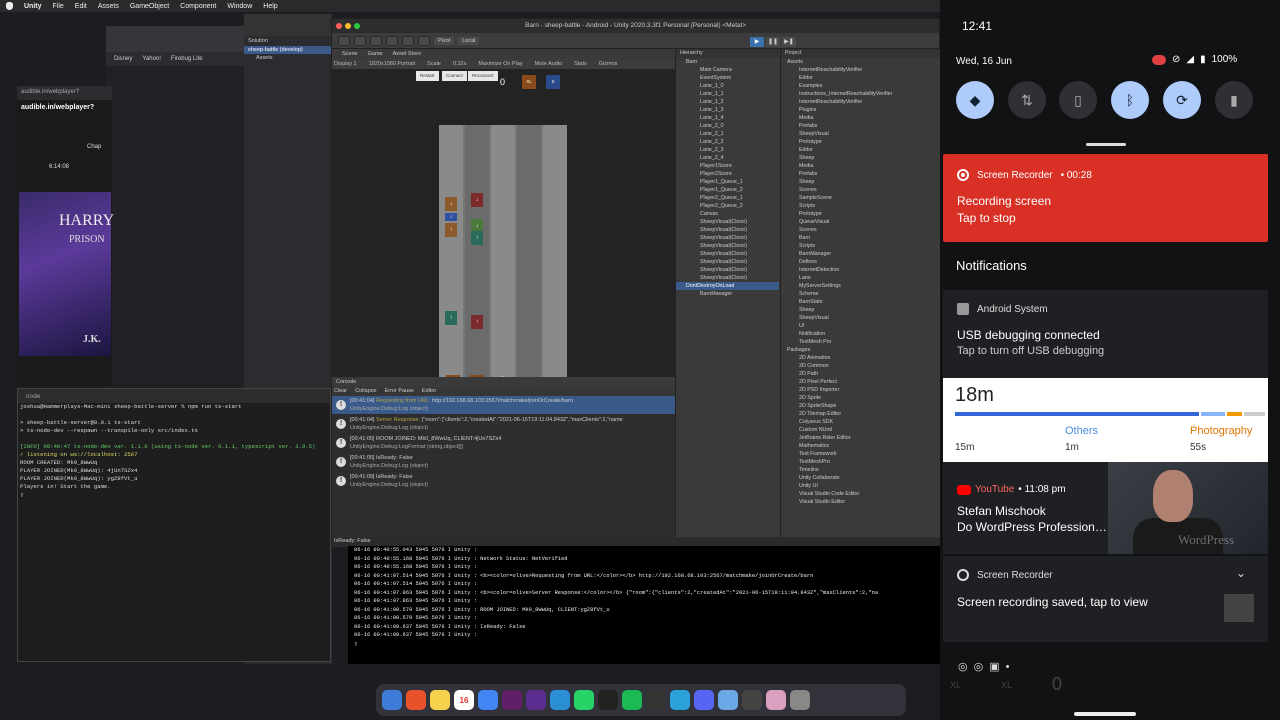 Image resolution: width=1280 pixels, height=720 pixels. Describe the element at coordinates (860, 358) in the screenshot. I see `project-item: 2D Animation` at that location.